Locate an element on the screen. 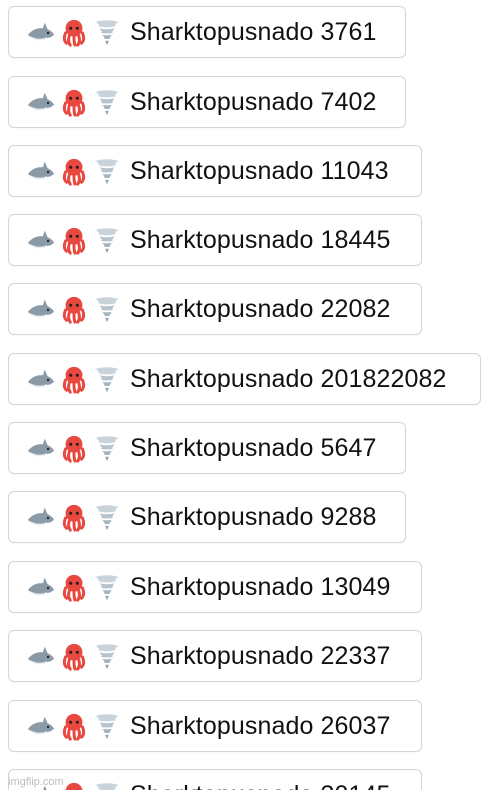 The height and width of the screenshot is (790, 500). list-item: Sharktopusnado 11043 is located at coordinates (215, 171).